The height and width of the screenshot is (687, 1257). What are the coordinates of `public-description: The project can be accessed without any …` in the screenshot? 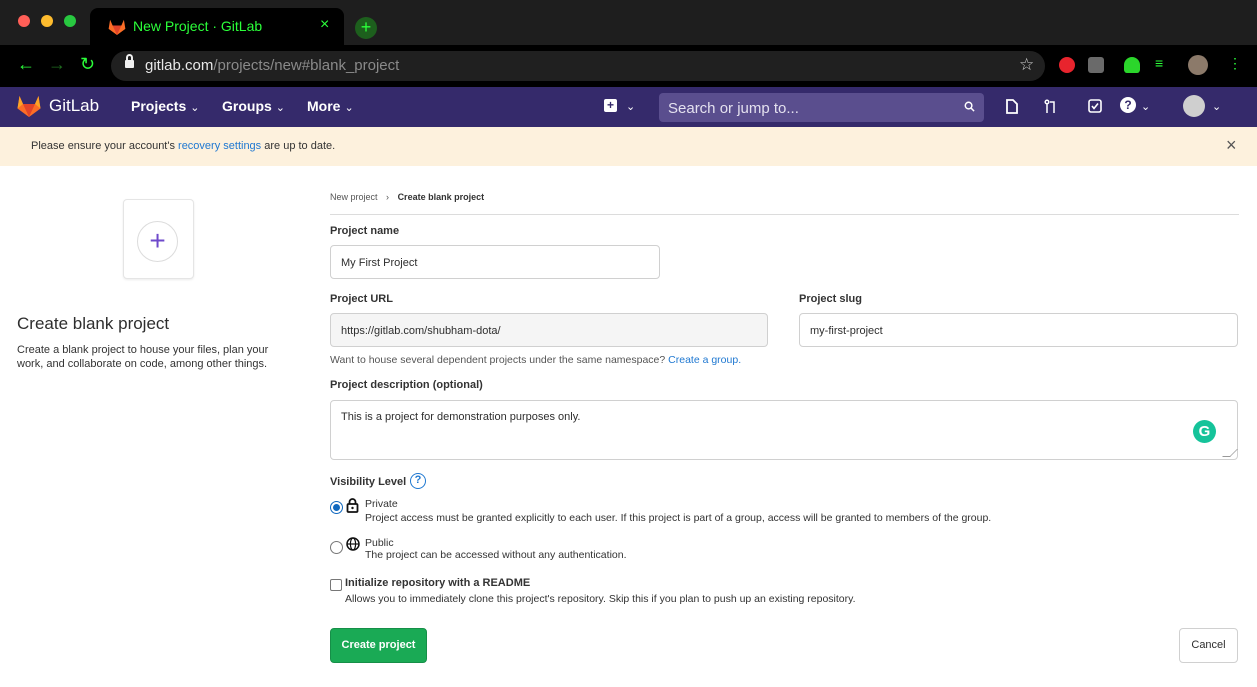 It's located at (496, 555).